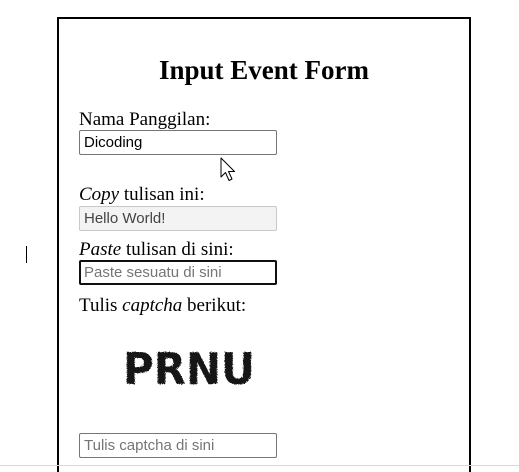 This screenshot has width=519, height=472. What do you see at coordinates (214, 305) in the screenshot?
I see `captcha-label-suffix: berikut:` at bounding box center [214, 305].